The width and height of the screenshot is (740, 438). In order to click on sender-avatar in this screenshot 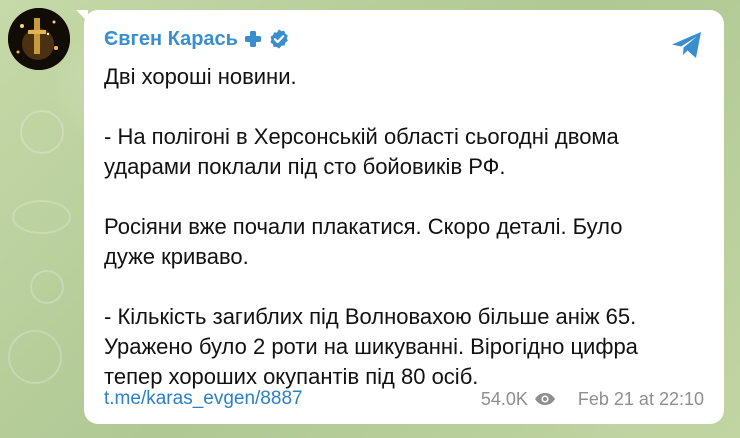, I will do `click(39, 39)`.